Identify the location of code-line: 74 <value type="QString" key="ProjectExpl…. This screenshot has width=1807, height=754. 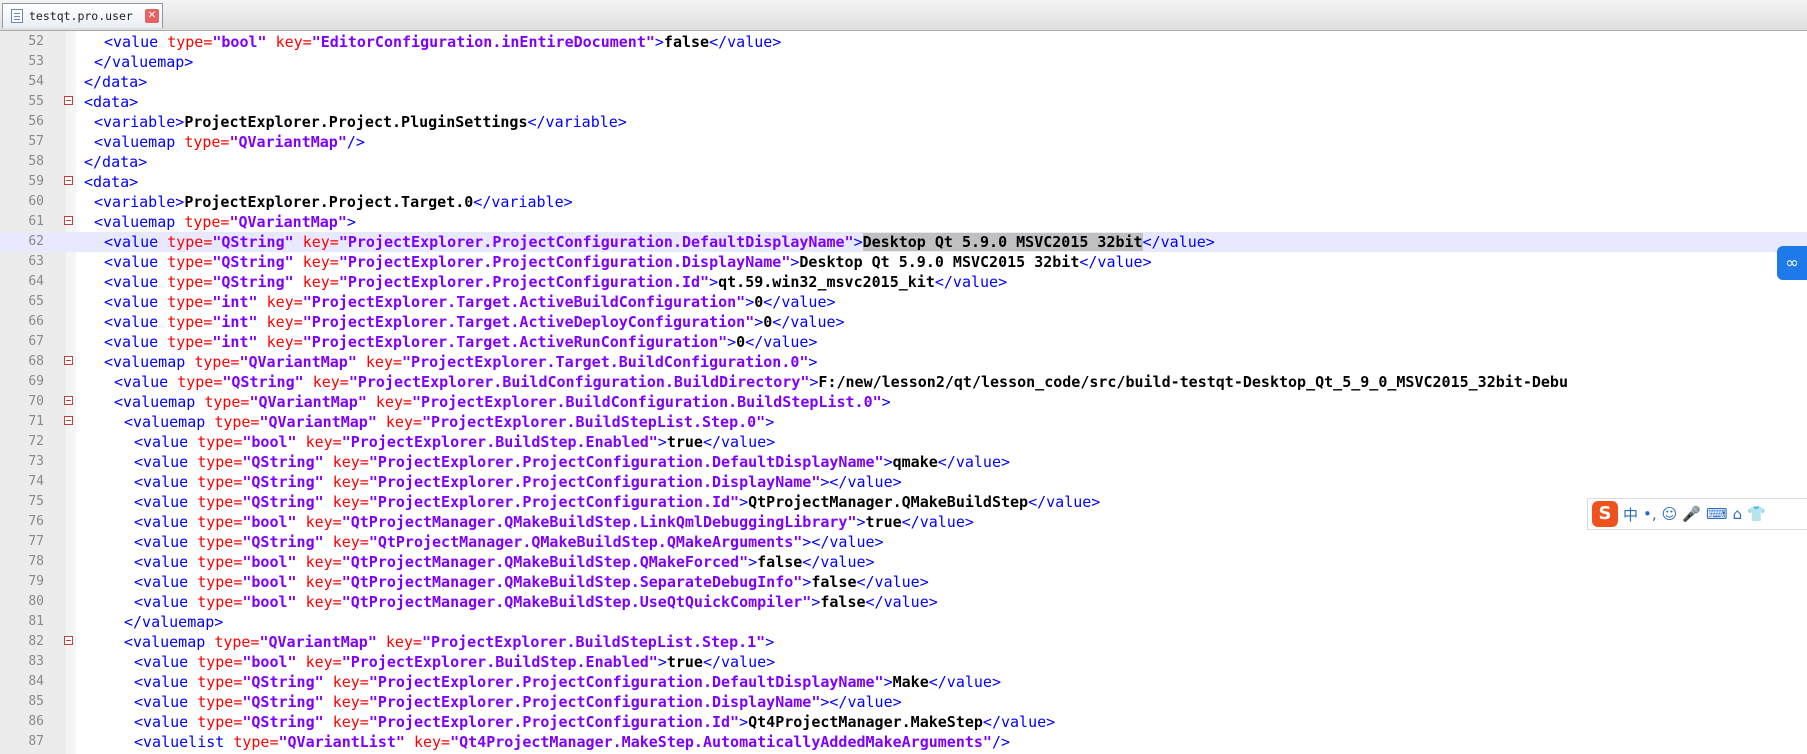
(903, 482).